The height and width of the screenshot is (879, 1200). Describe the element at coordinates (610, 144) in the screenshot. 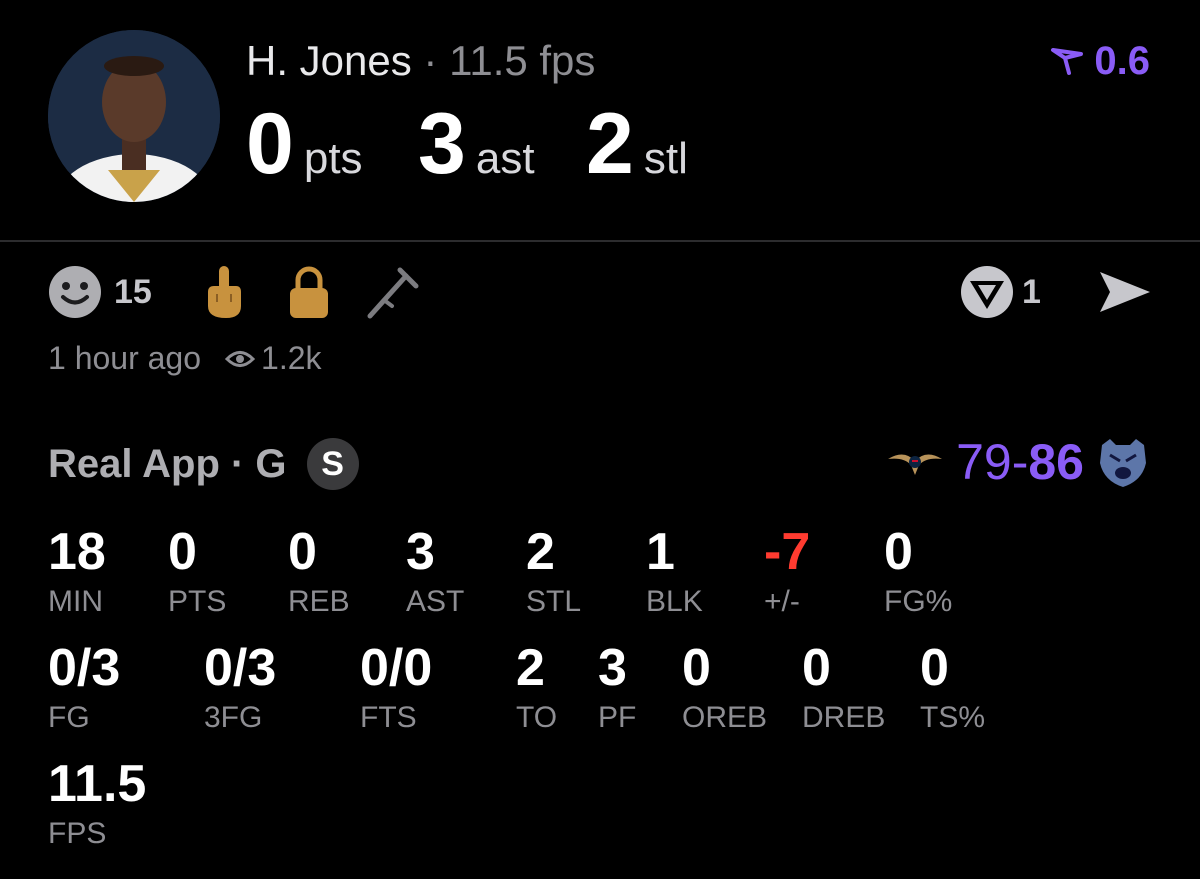

I see `headline-value: 2` at that location.